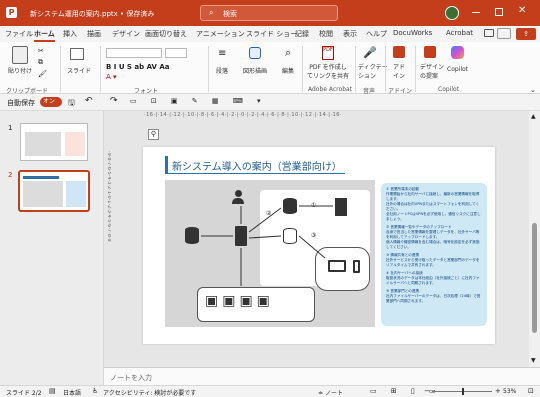 The height and width of the screenshot is (397, 540). Describe the element at coordinates (24, 393) in the screenshot. I see `slide-counter: スライド 2/2` at that location.